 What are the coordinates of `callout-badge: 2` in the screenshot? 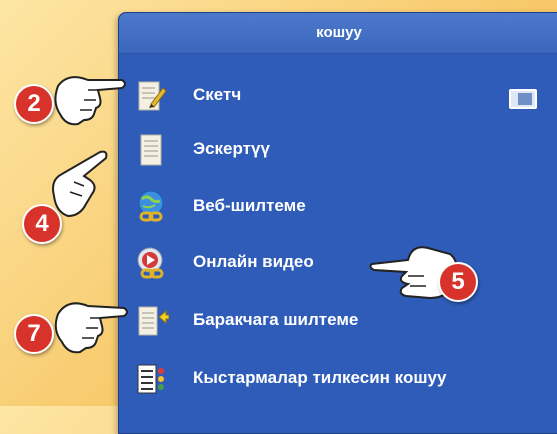 It's located at (34, 104).